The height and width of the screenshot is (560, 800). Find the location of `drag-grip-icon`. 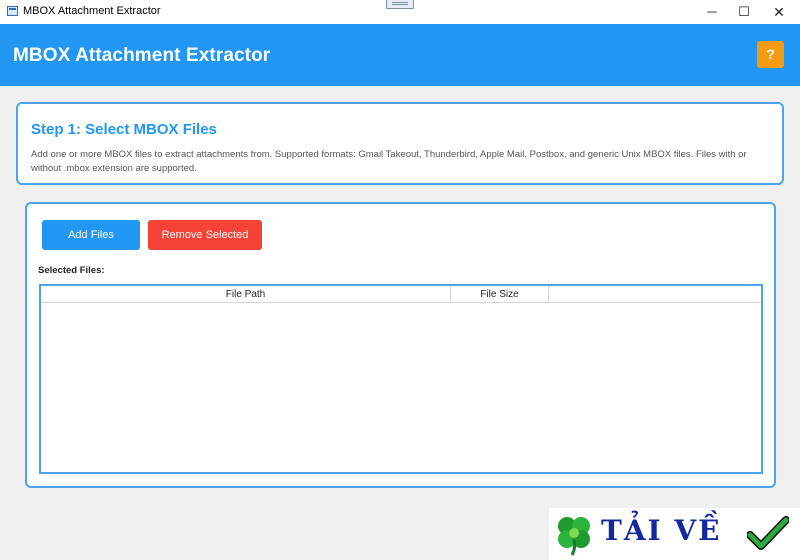

drag-grip-icon is located at coordinates (400, 4).